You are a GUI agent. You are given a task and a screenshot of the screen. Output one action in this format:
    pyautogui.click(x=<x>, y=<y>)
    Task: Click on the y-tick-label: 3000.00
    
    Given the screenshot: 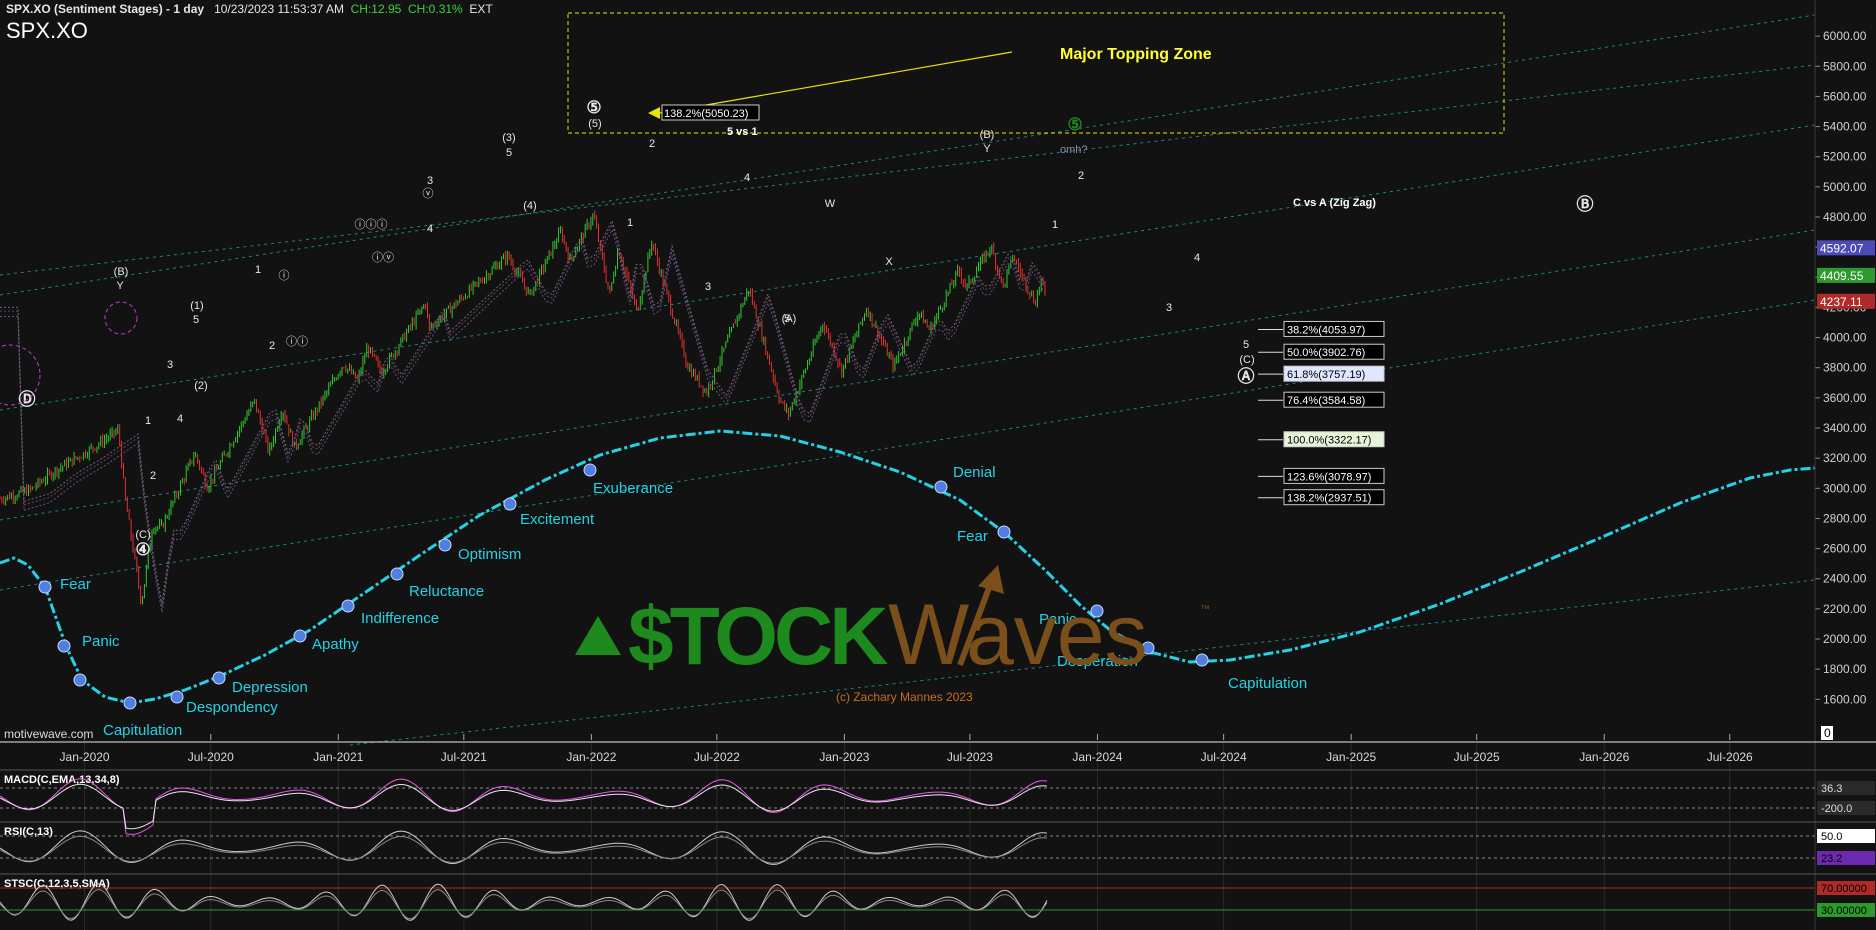 What is the action you would take?
    pyautogui.click(x=1845, y=488)
    